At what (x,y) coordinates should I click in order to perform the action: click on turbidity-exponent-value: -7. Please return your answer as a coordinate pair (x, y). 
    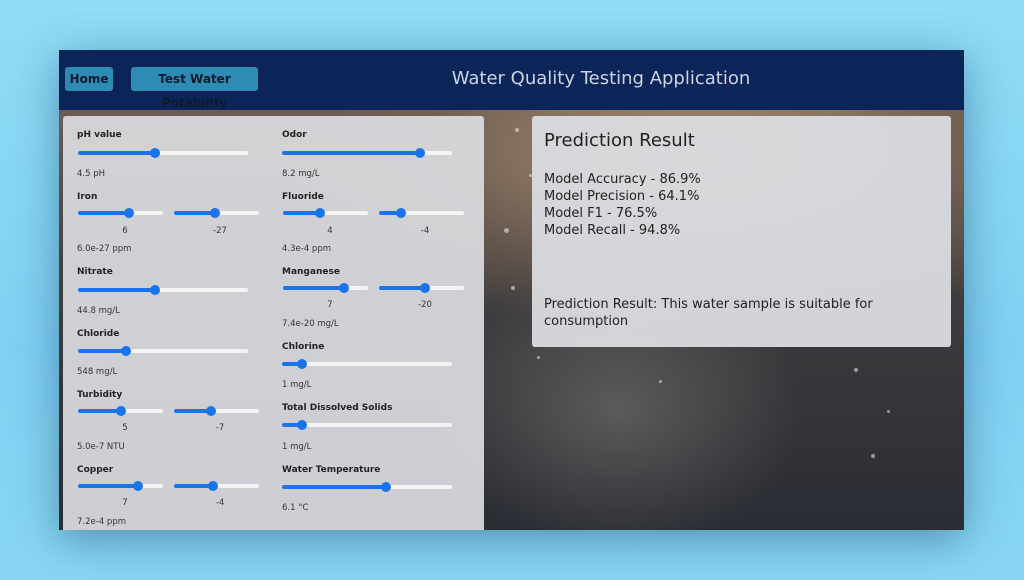
    Looking at the image, I should click on (220, 428).